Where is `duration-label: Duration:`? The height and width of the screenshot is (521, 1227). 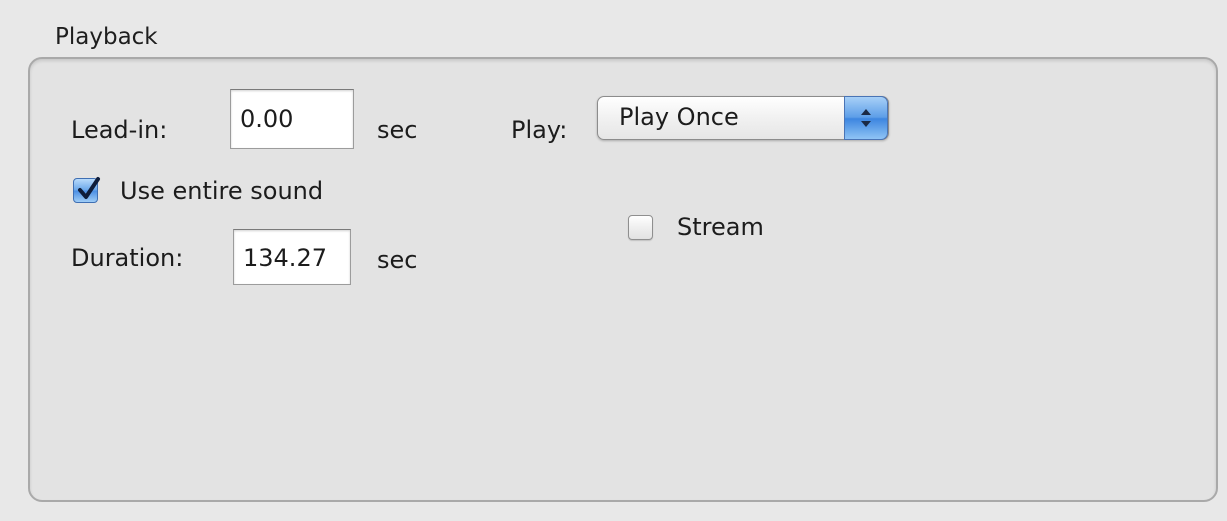 duration-label: Duration: is located at coordinates (127, 258).